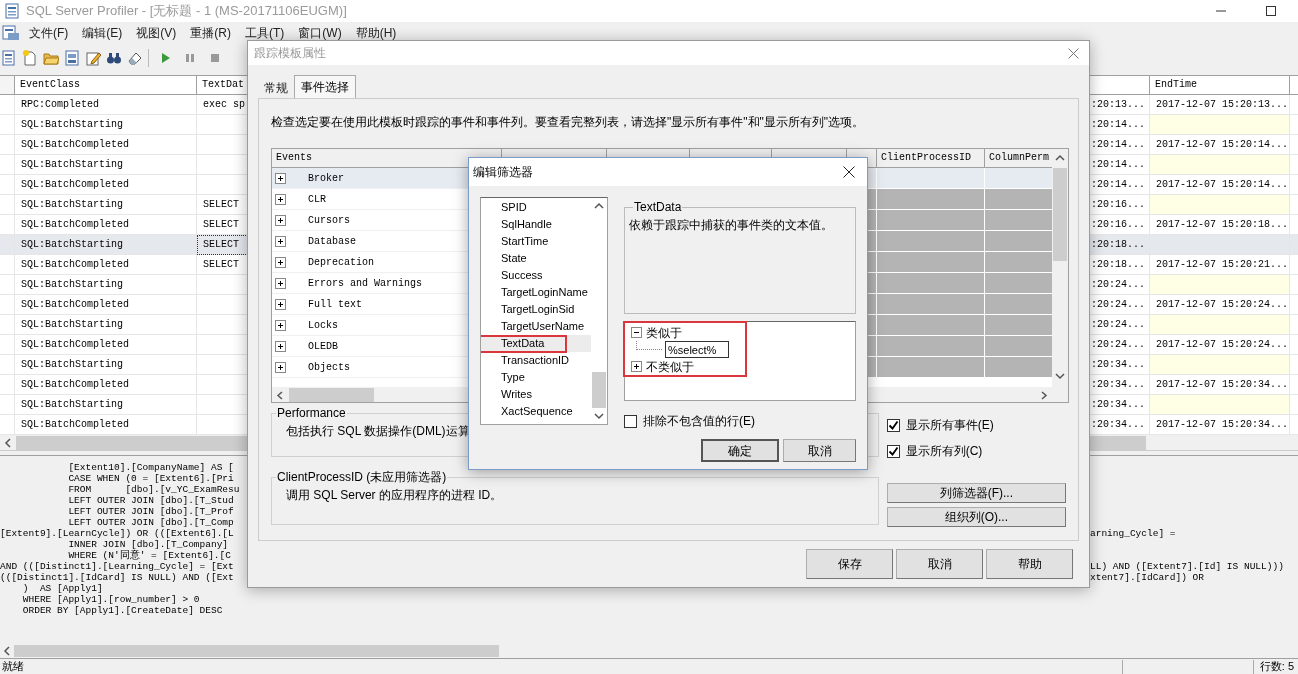 The height and width of the screenshot is (674, 1298). I want to click on code-line: ORDER BY [Apply1].[CreateDate] DESC, so click(122, 610).